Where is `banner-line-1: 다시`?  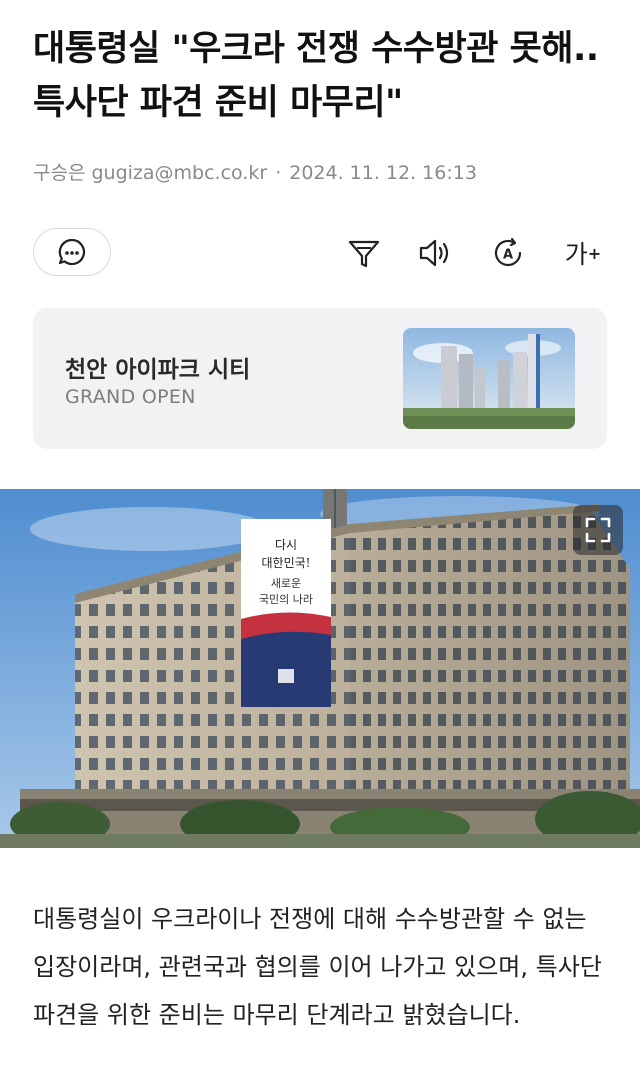 banner-line-1: 다시 is located at coordinates (286, 545).